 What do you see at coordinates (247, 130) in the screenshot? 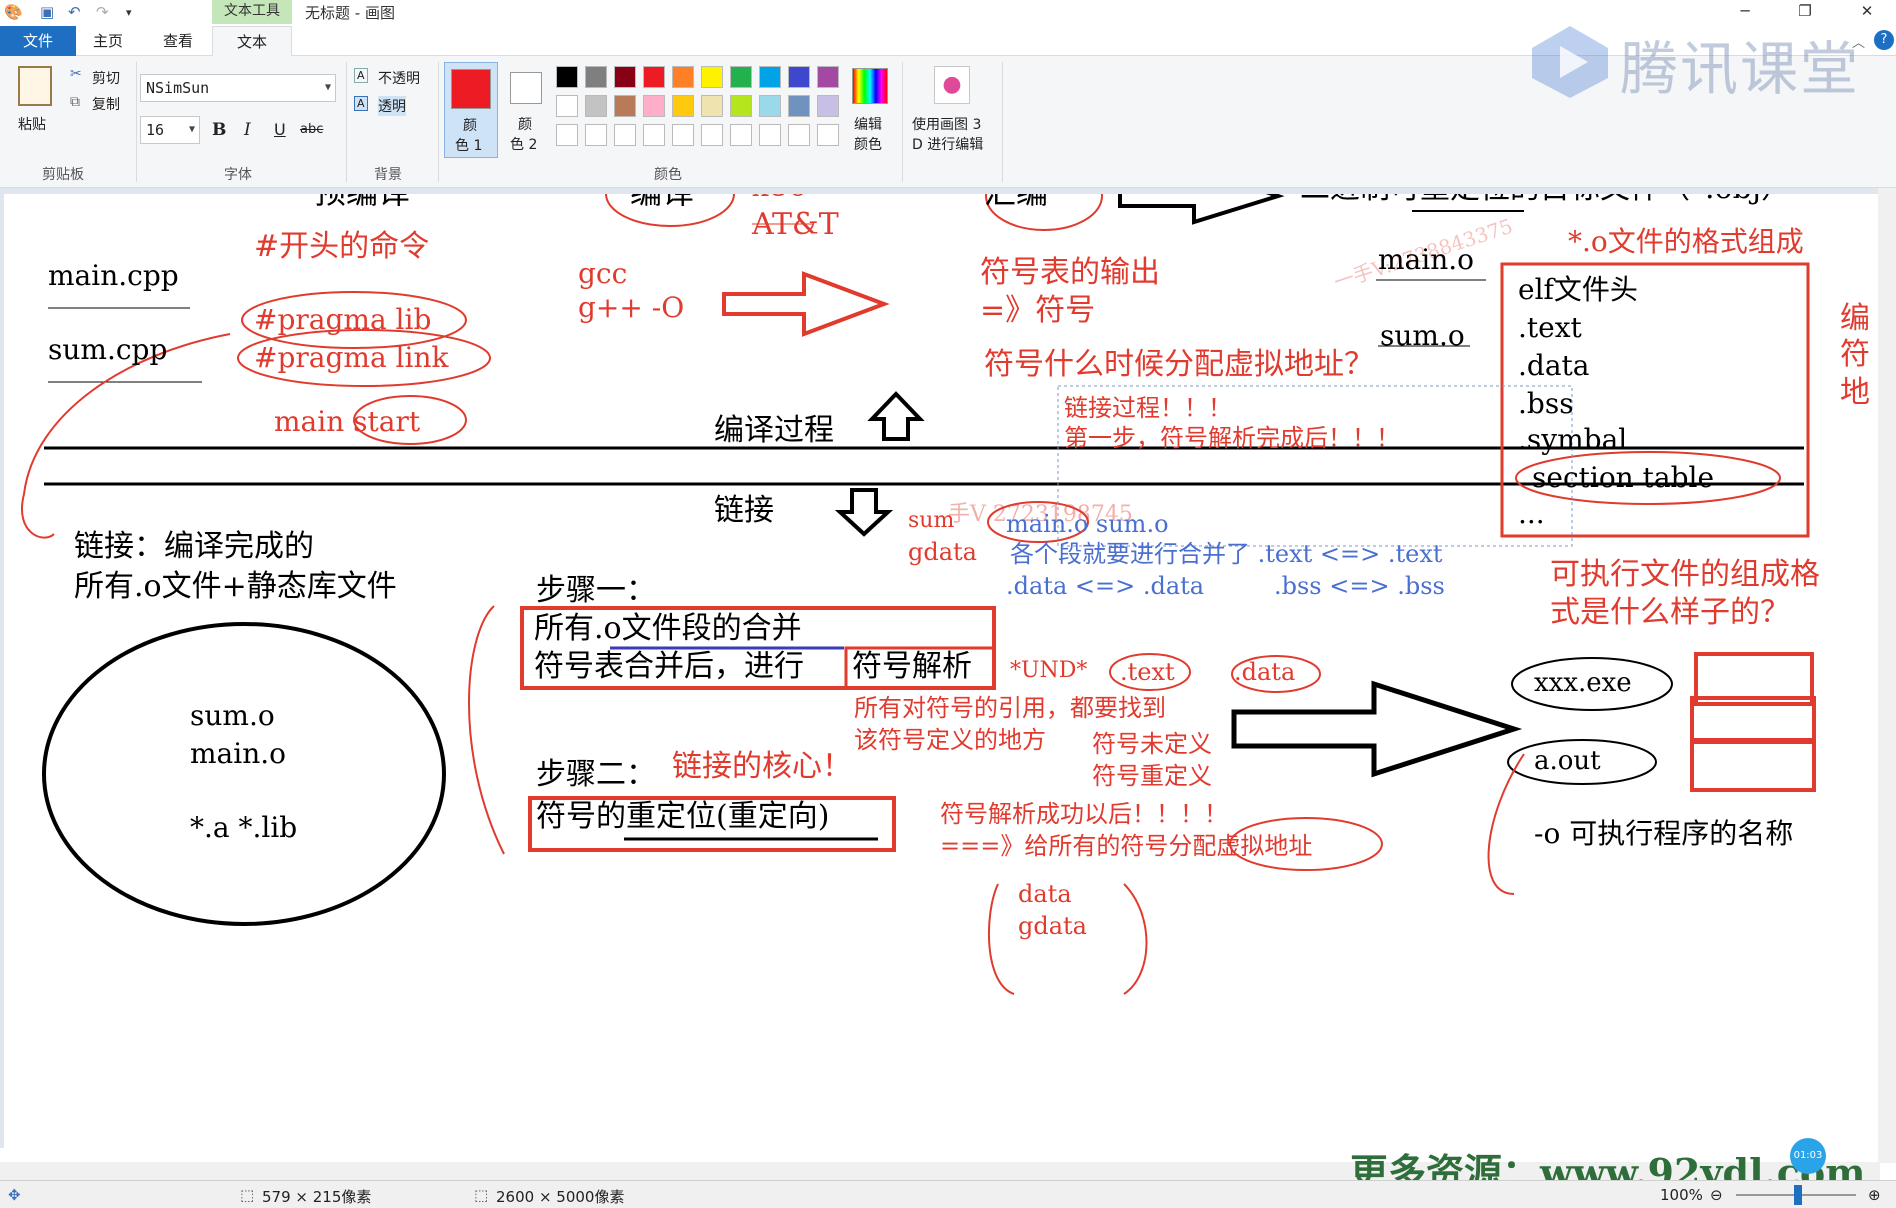
I see `italic-button: I` at bounding box center [247, 130].